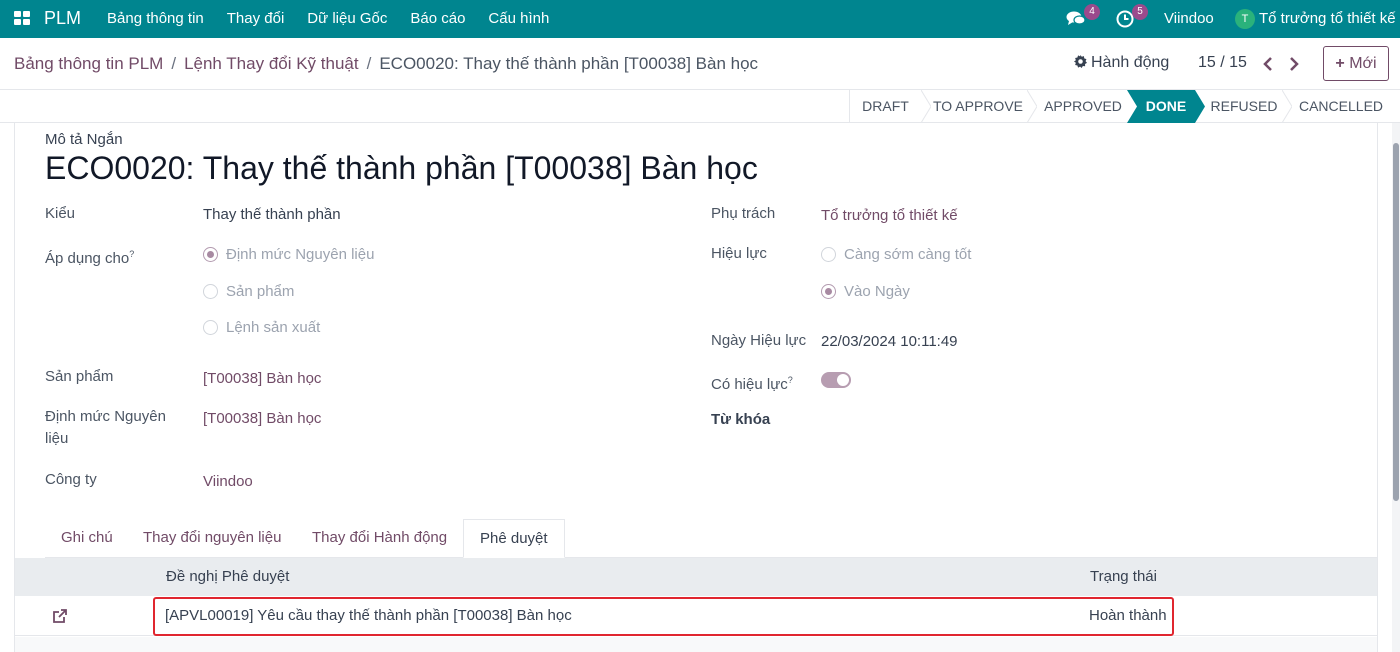 This screenshot has height=652, width=1400. I want to click on radio-apply-product-label: Sản phẩm, so click(260, 291).